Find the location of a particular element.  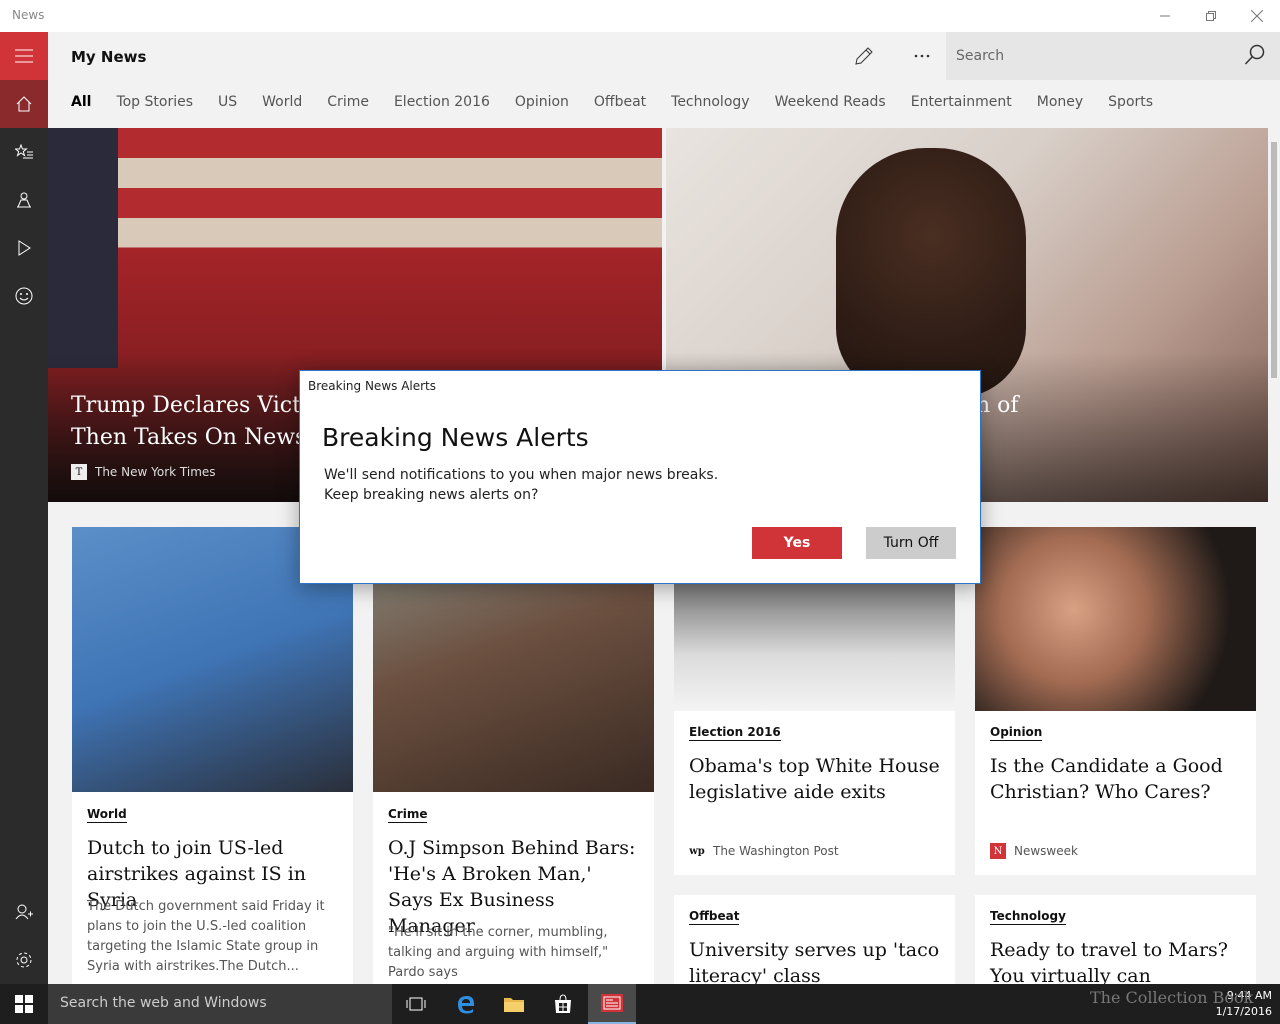

sidebar-item-home is located at coordinates (24, 104).